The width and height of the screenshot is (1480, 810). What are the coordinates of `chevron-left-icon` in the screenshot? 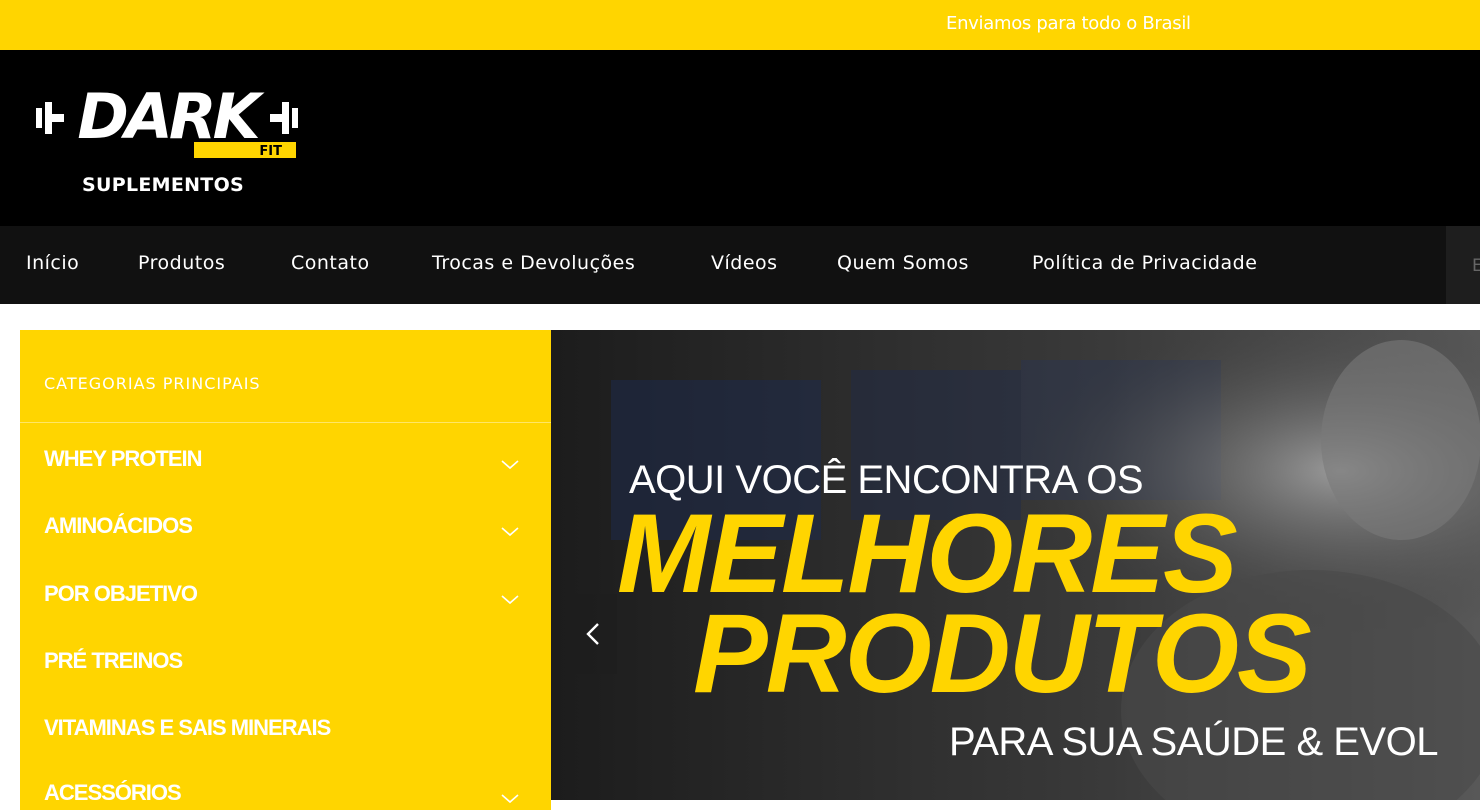 It's located at (592, 634).